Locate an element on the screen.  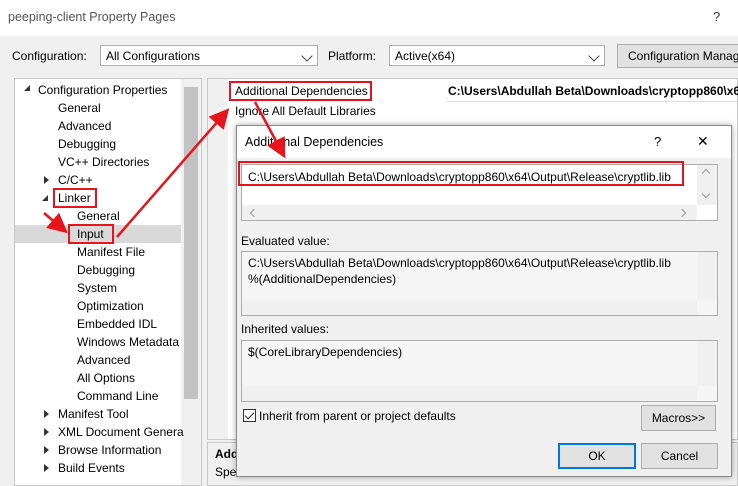
annotation-arrows is located at coordinates (164, 169).